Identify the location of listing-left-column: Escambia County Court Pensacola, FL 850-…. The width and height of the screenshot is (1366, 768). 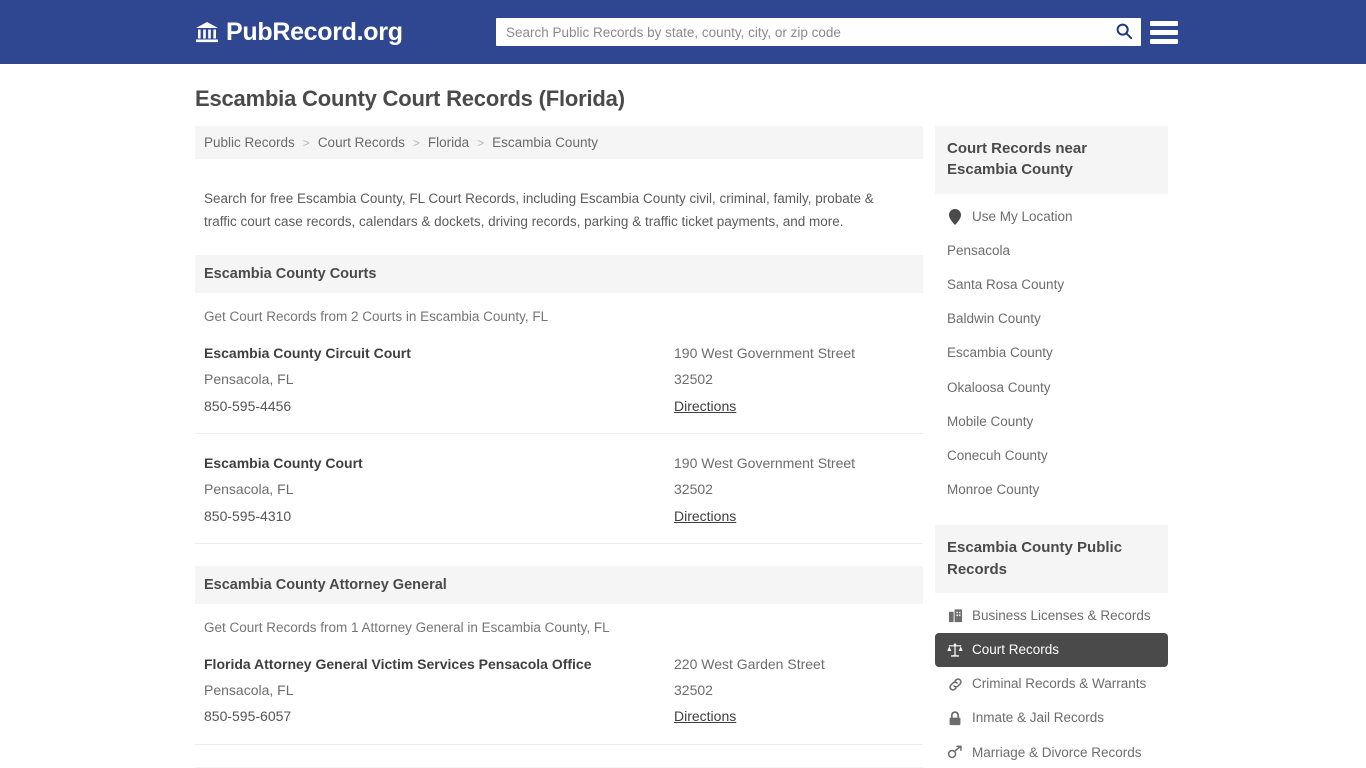
(439, 489).